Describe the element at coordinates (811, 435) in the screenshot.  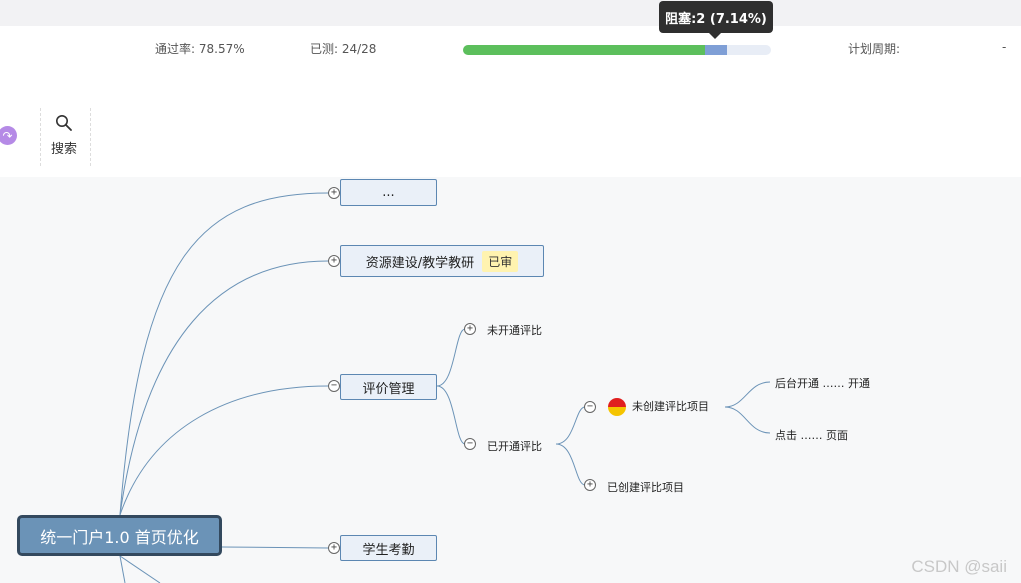
I see `mindmap-leaf: 点击 …… 页面` at that location.